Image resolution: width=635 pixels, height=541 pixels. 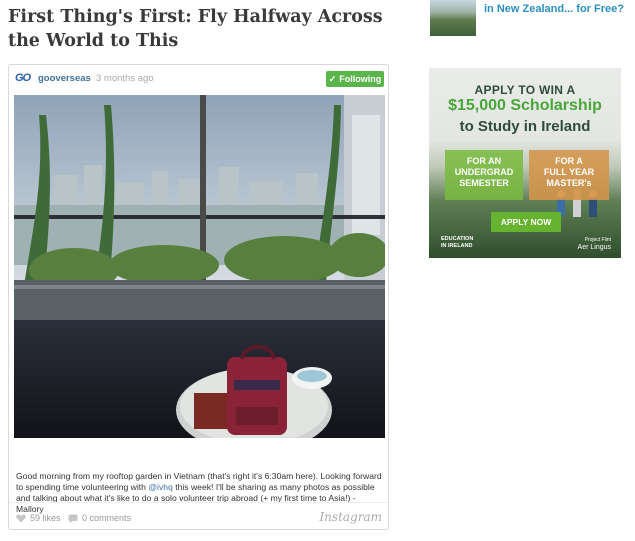 What do you see at coordinates (350, 517) in the screenshot?
I see `instagram-logo: Instagram` at bounding box center [350, 517].